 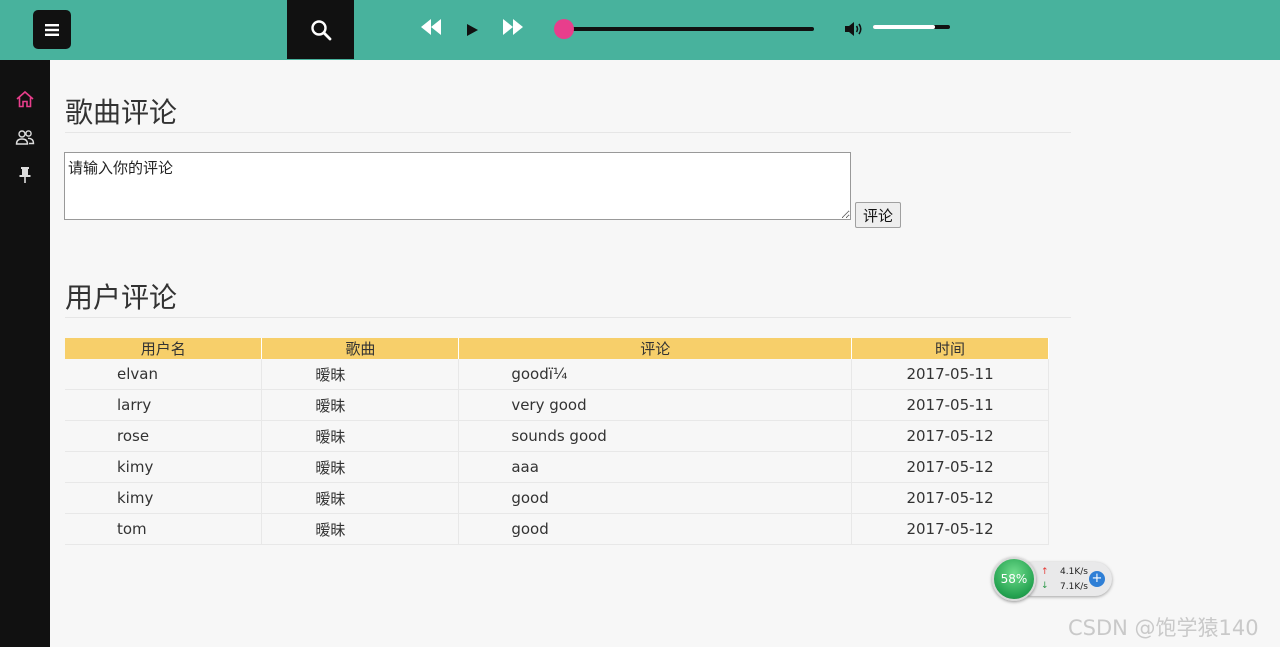 What do you see at coordinates (1045, 572) in the screenshot?
I see `upload-arrow-icon: ↑` at bounding box center [1045, 572].